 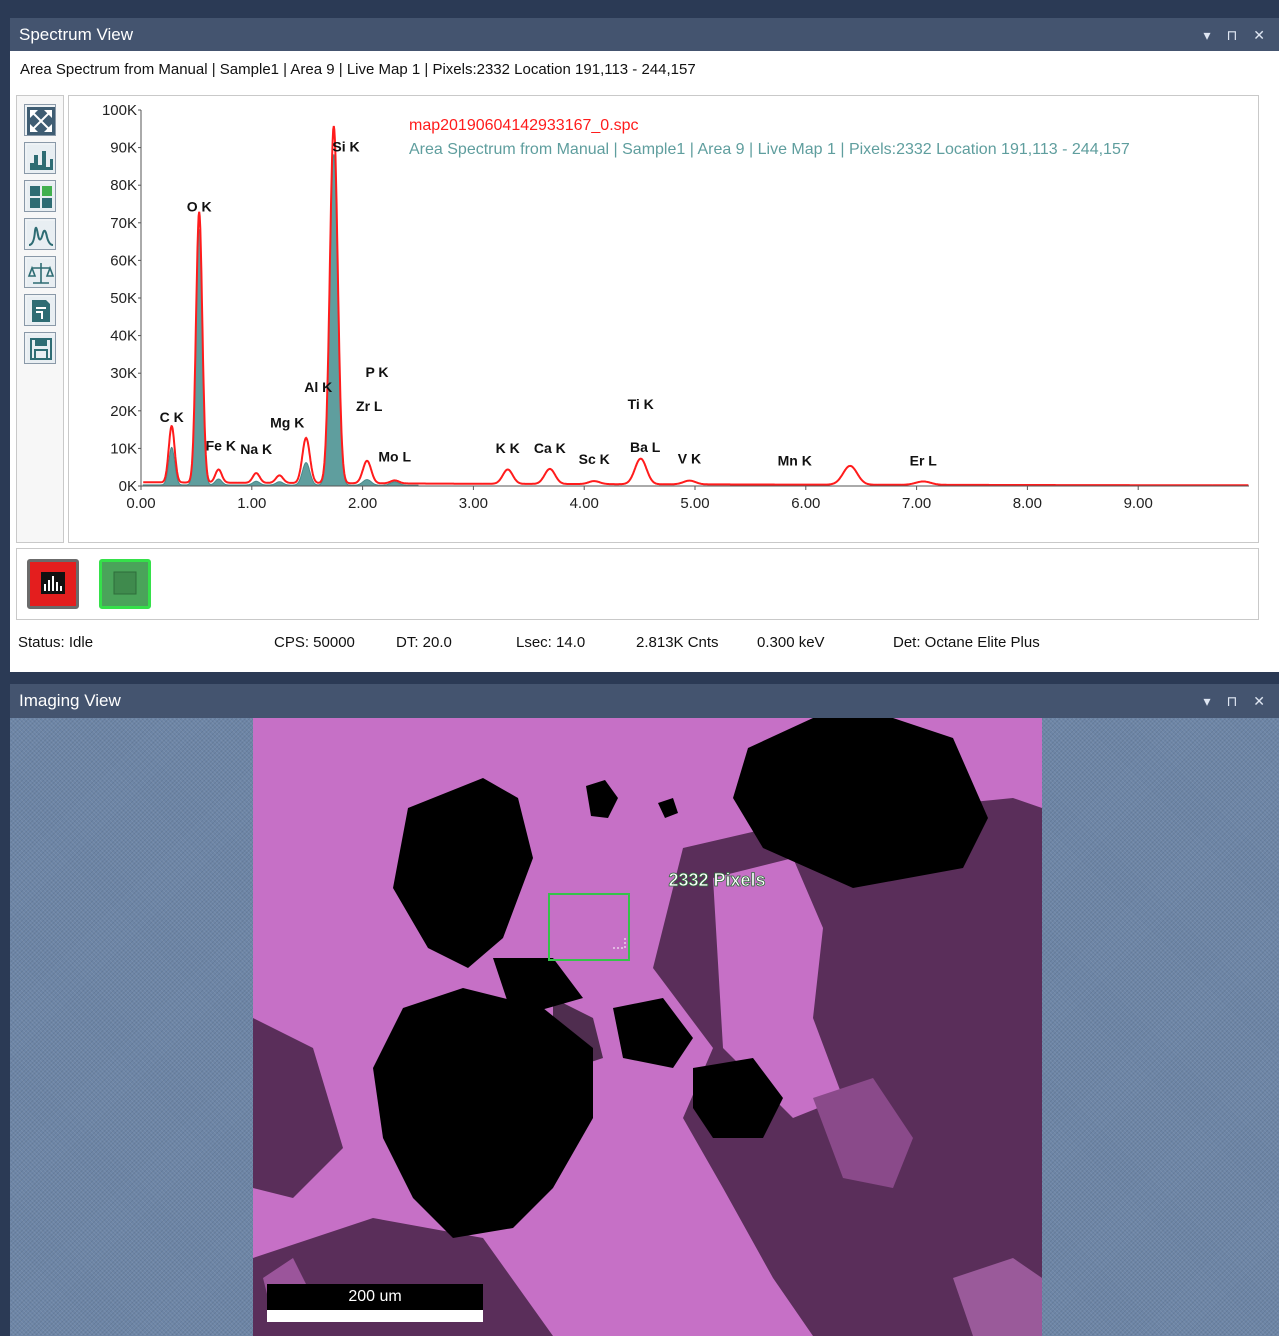 I want to click on peak-label: Sc K, so click(x=594, y=459).